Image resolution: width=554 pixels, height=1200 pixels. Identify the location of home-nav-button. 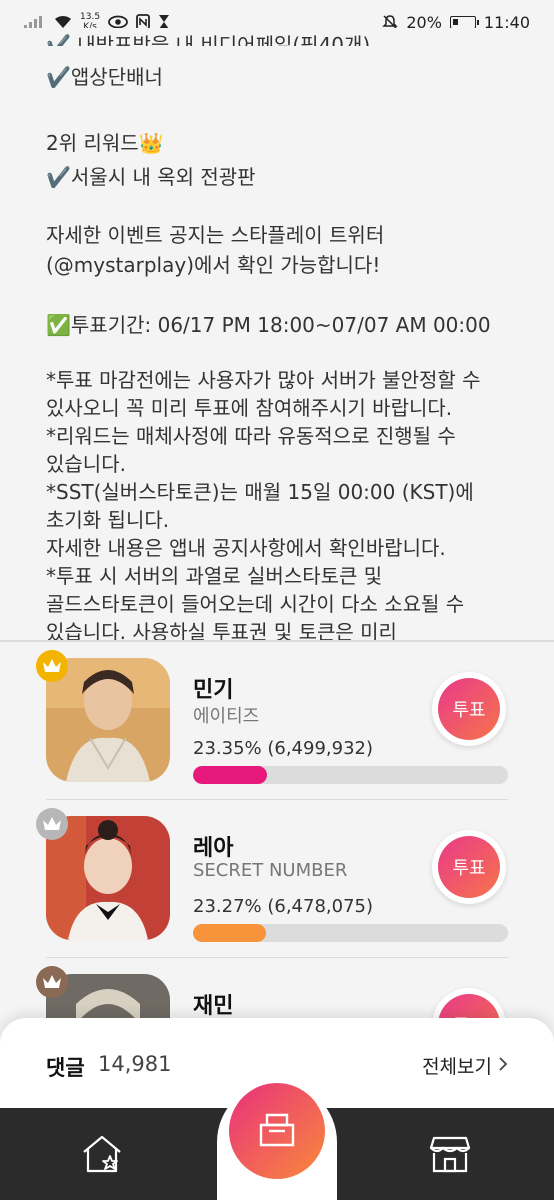
(102, 1154).